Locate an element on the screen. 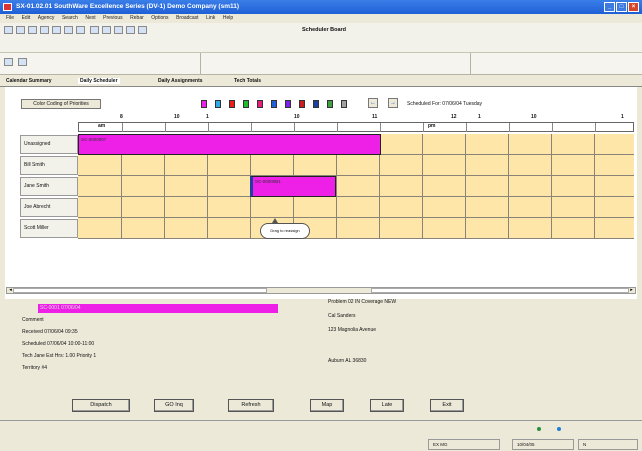  menu-options: Options is located at coordinates (159, 18).